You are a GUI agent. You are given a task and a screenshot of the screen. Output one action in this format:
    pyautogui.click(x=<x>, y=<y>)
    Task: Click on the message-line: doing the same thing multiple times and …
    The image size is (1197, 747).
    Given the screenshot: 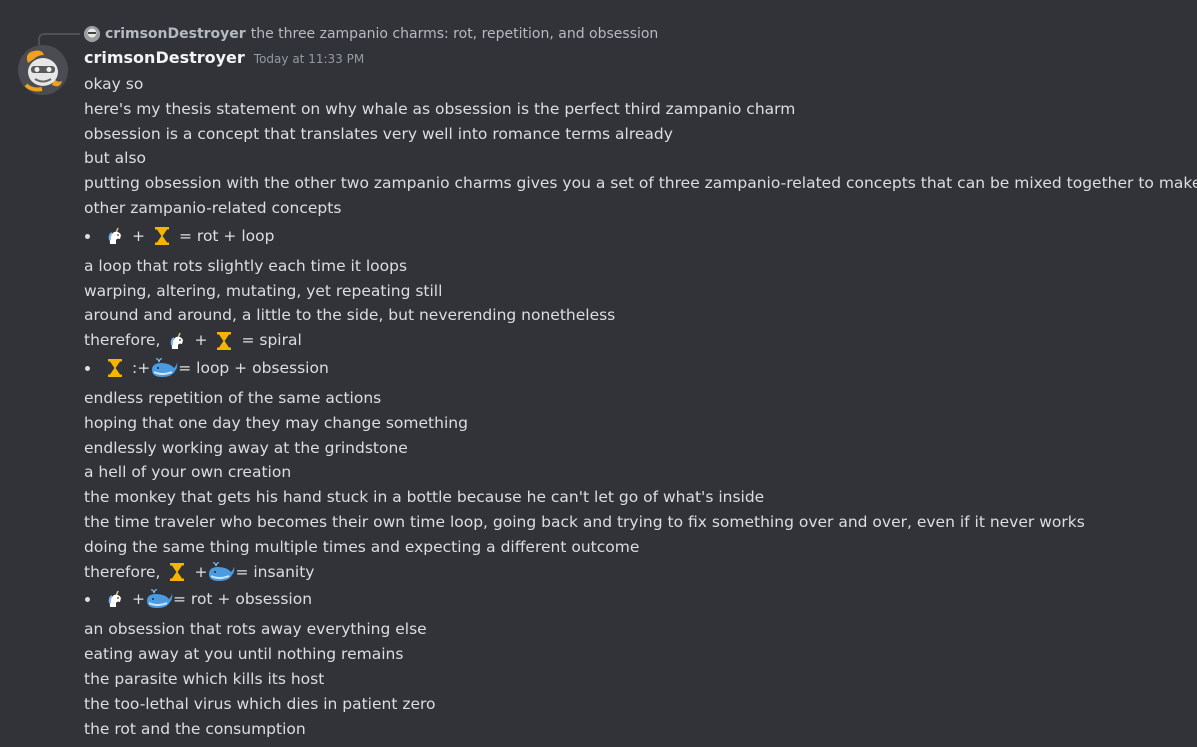 What is the action you would take?
    pyautogui.click(x=362, y=546)
    